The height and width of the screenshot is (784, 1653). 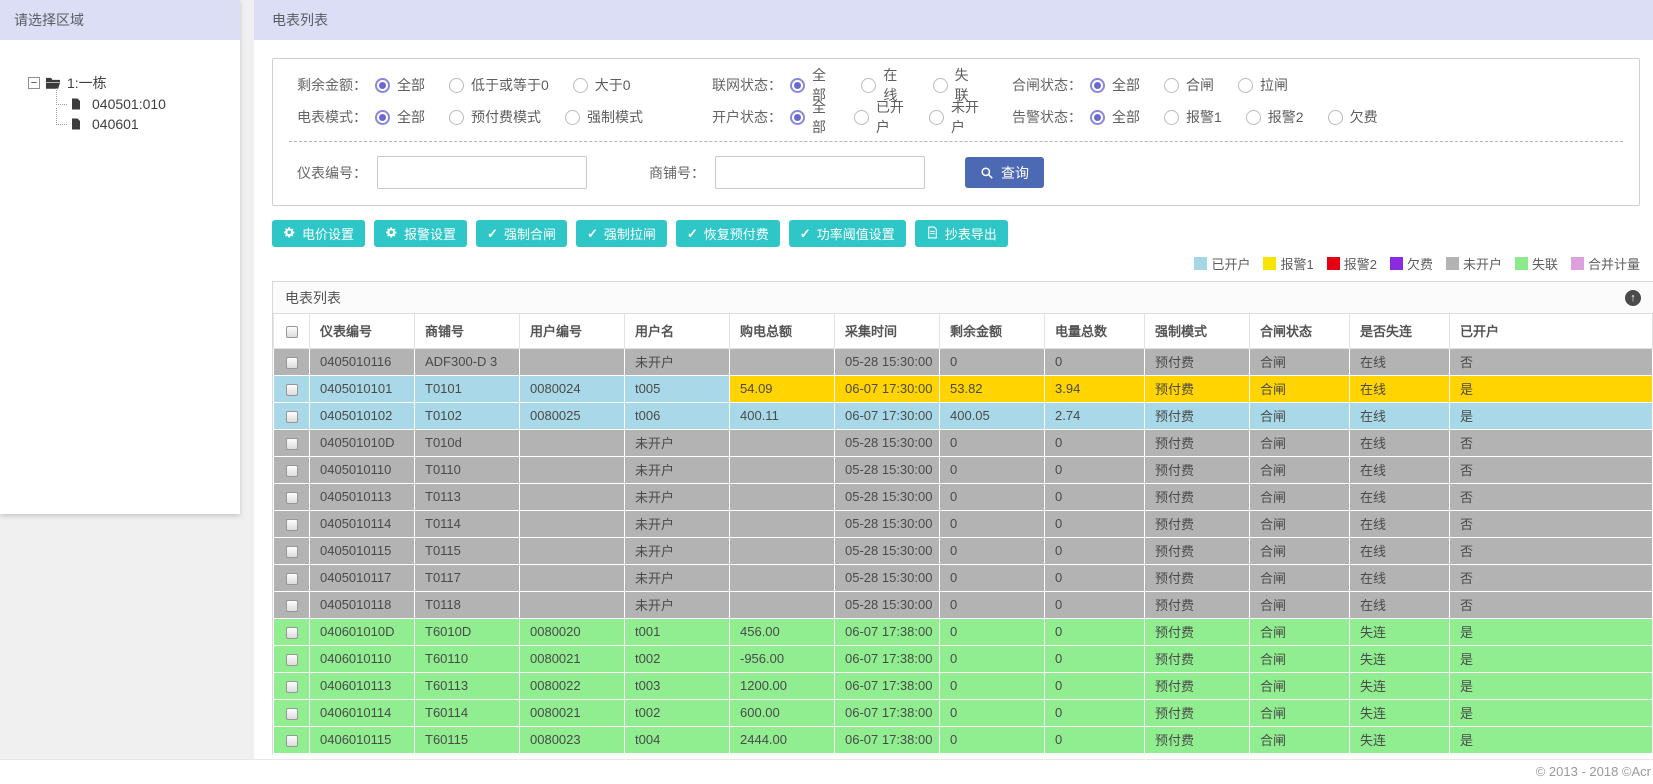 I want to click on power-threshold-button: ✓ 功率阈值设置, so click(x=847, y=233).